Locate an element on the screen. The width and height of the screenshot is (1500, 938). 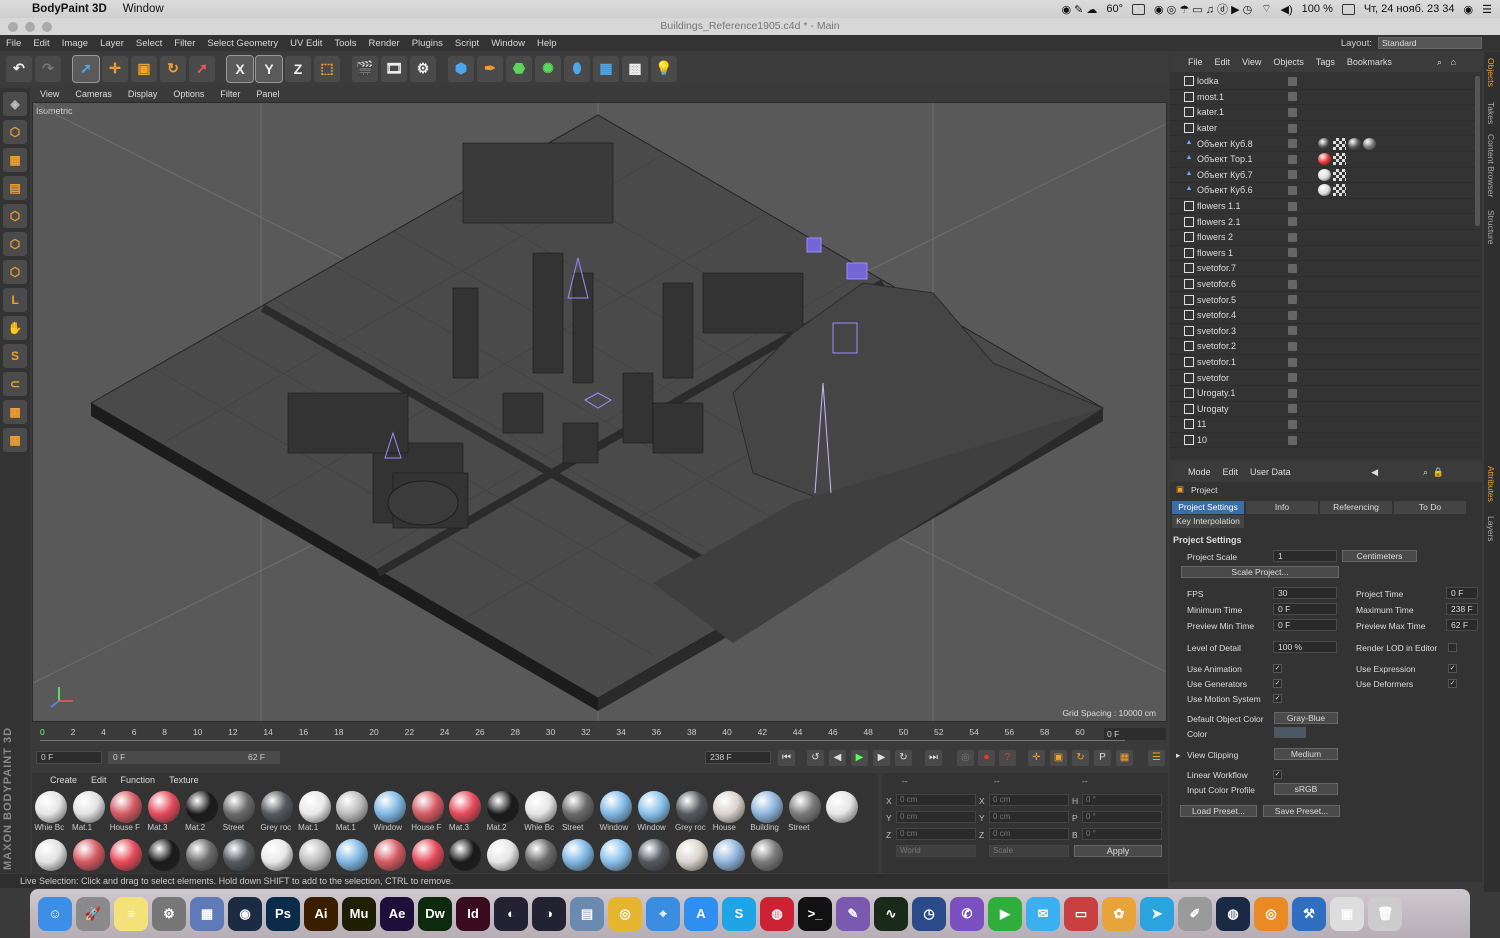
rot-b-field: 0 ° is located at coordinates (1122, 834).